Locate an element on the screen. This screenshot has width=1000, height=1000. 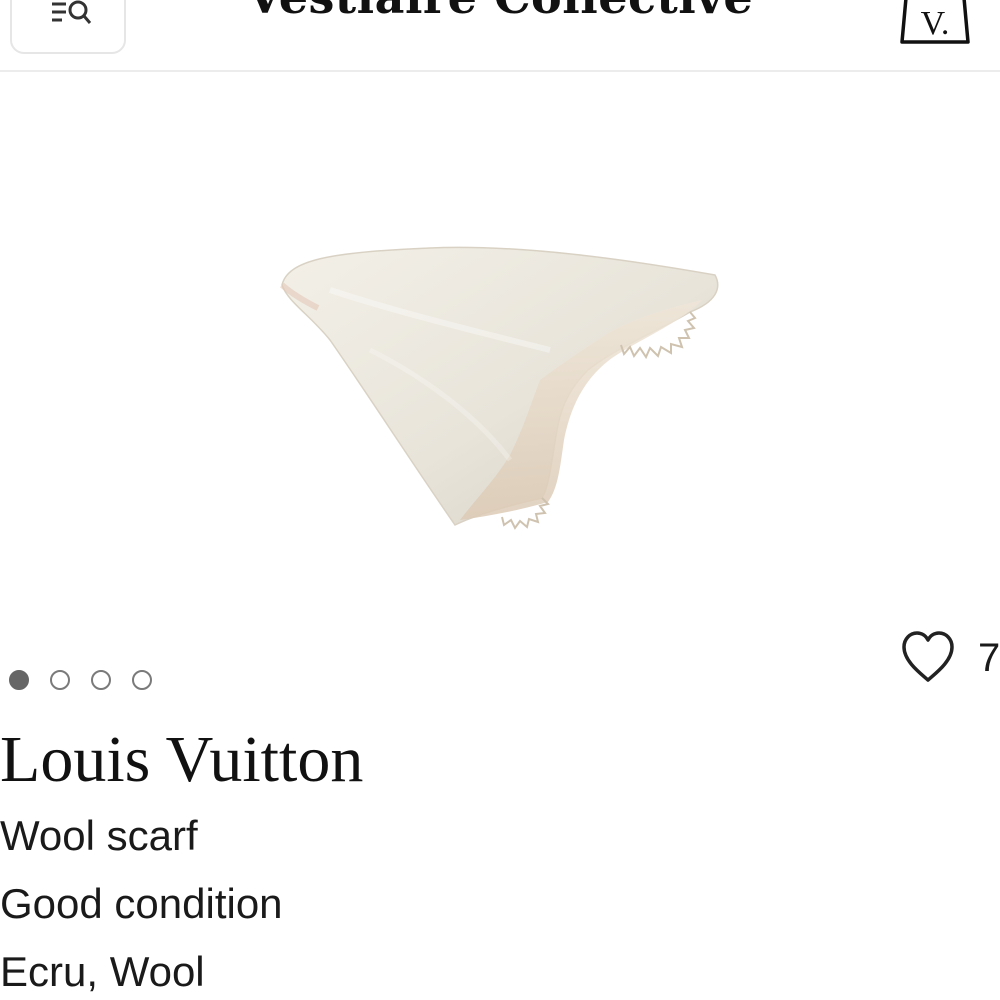
product-condition: Good condition is located at coordinates (141, 903).